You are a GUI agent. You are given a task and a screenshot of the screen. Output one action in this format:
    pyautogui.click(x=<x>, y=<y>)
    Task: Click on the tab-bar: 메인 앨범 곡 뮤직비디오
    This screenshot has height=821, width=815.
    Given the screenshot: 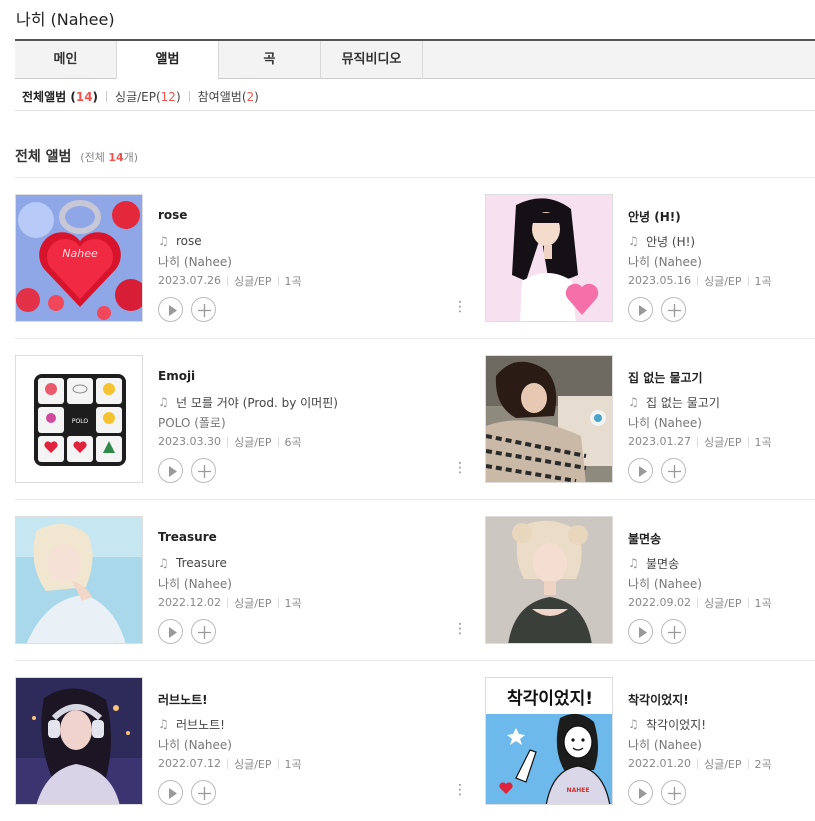 What is the action you would take?
    pyautogui.click(x=415, y=59)
    